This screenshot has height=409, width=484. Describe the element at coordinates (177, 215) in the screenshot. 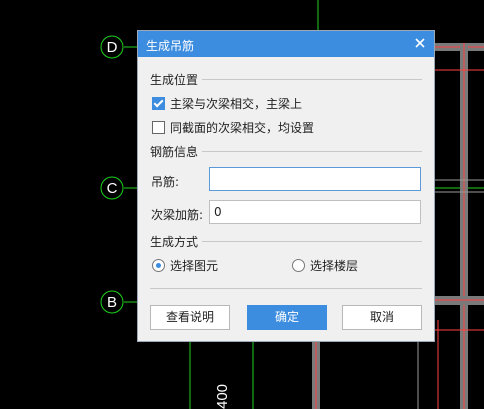

I see `secondary-rebar-label: 次梁加筋:` at that location.